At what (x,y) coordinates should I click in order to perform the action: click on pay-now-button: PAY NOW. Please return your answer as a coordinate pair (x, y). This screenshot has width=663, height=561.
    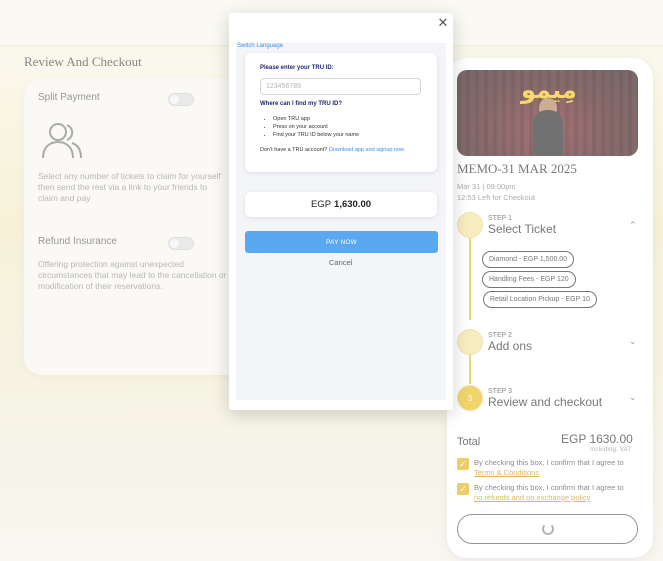
    Looking at the image, I should click on (341, 242).